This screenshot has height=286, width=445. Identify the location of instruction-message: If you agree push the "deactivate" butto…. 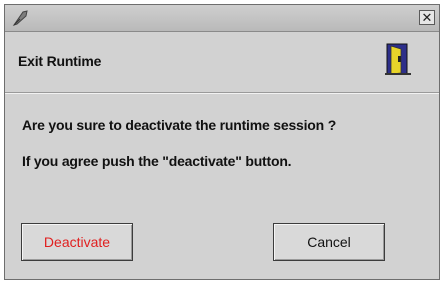
(157, 161).